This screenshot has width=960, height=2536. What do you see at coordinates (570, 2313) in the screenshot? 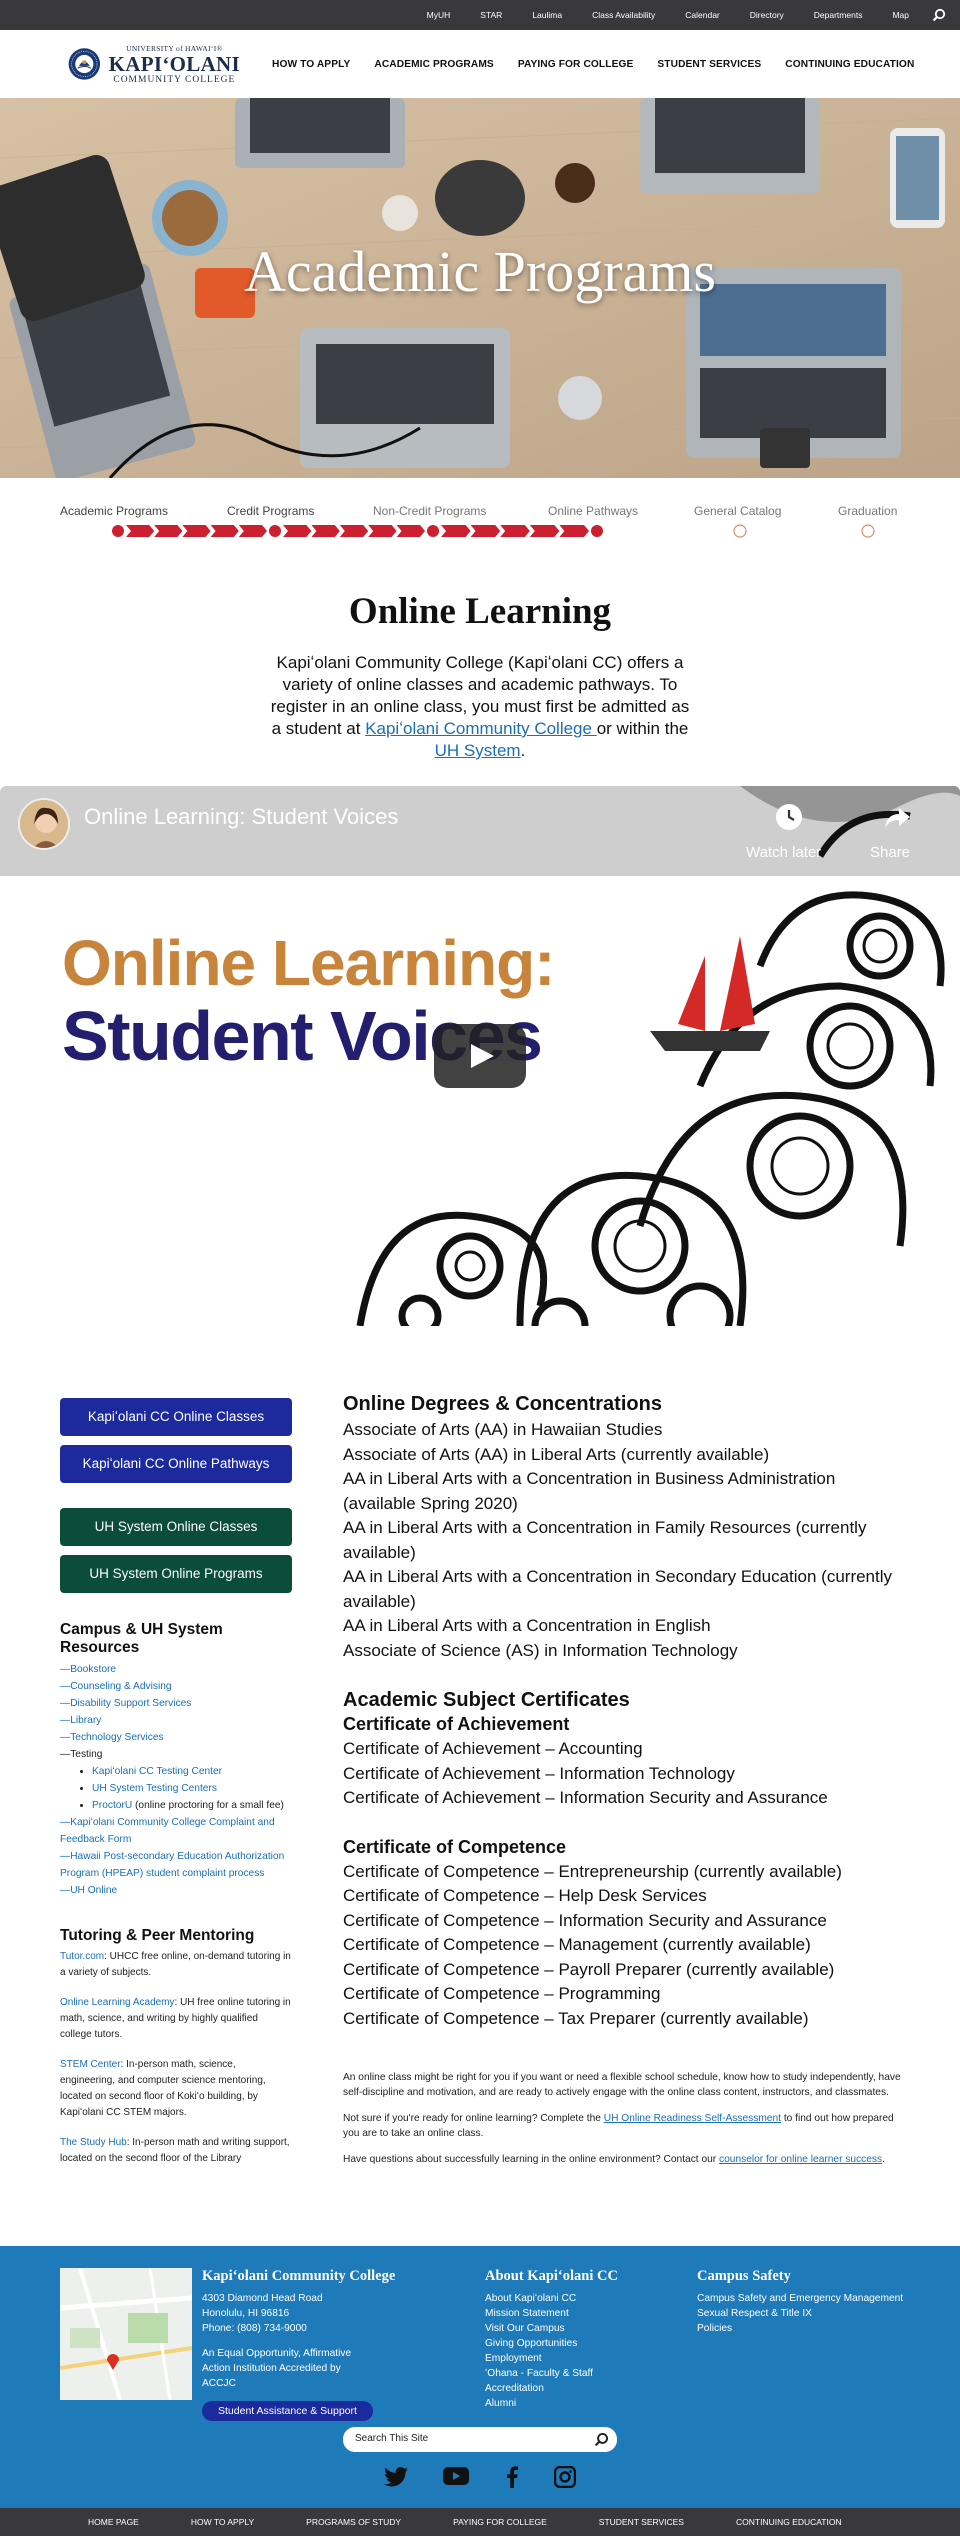
I see `footer-link-mission: Mission Statement` at bounding box center [570, 2313].